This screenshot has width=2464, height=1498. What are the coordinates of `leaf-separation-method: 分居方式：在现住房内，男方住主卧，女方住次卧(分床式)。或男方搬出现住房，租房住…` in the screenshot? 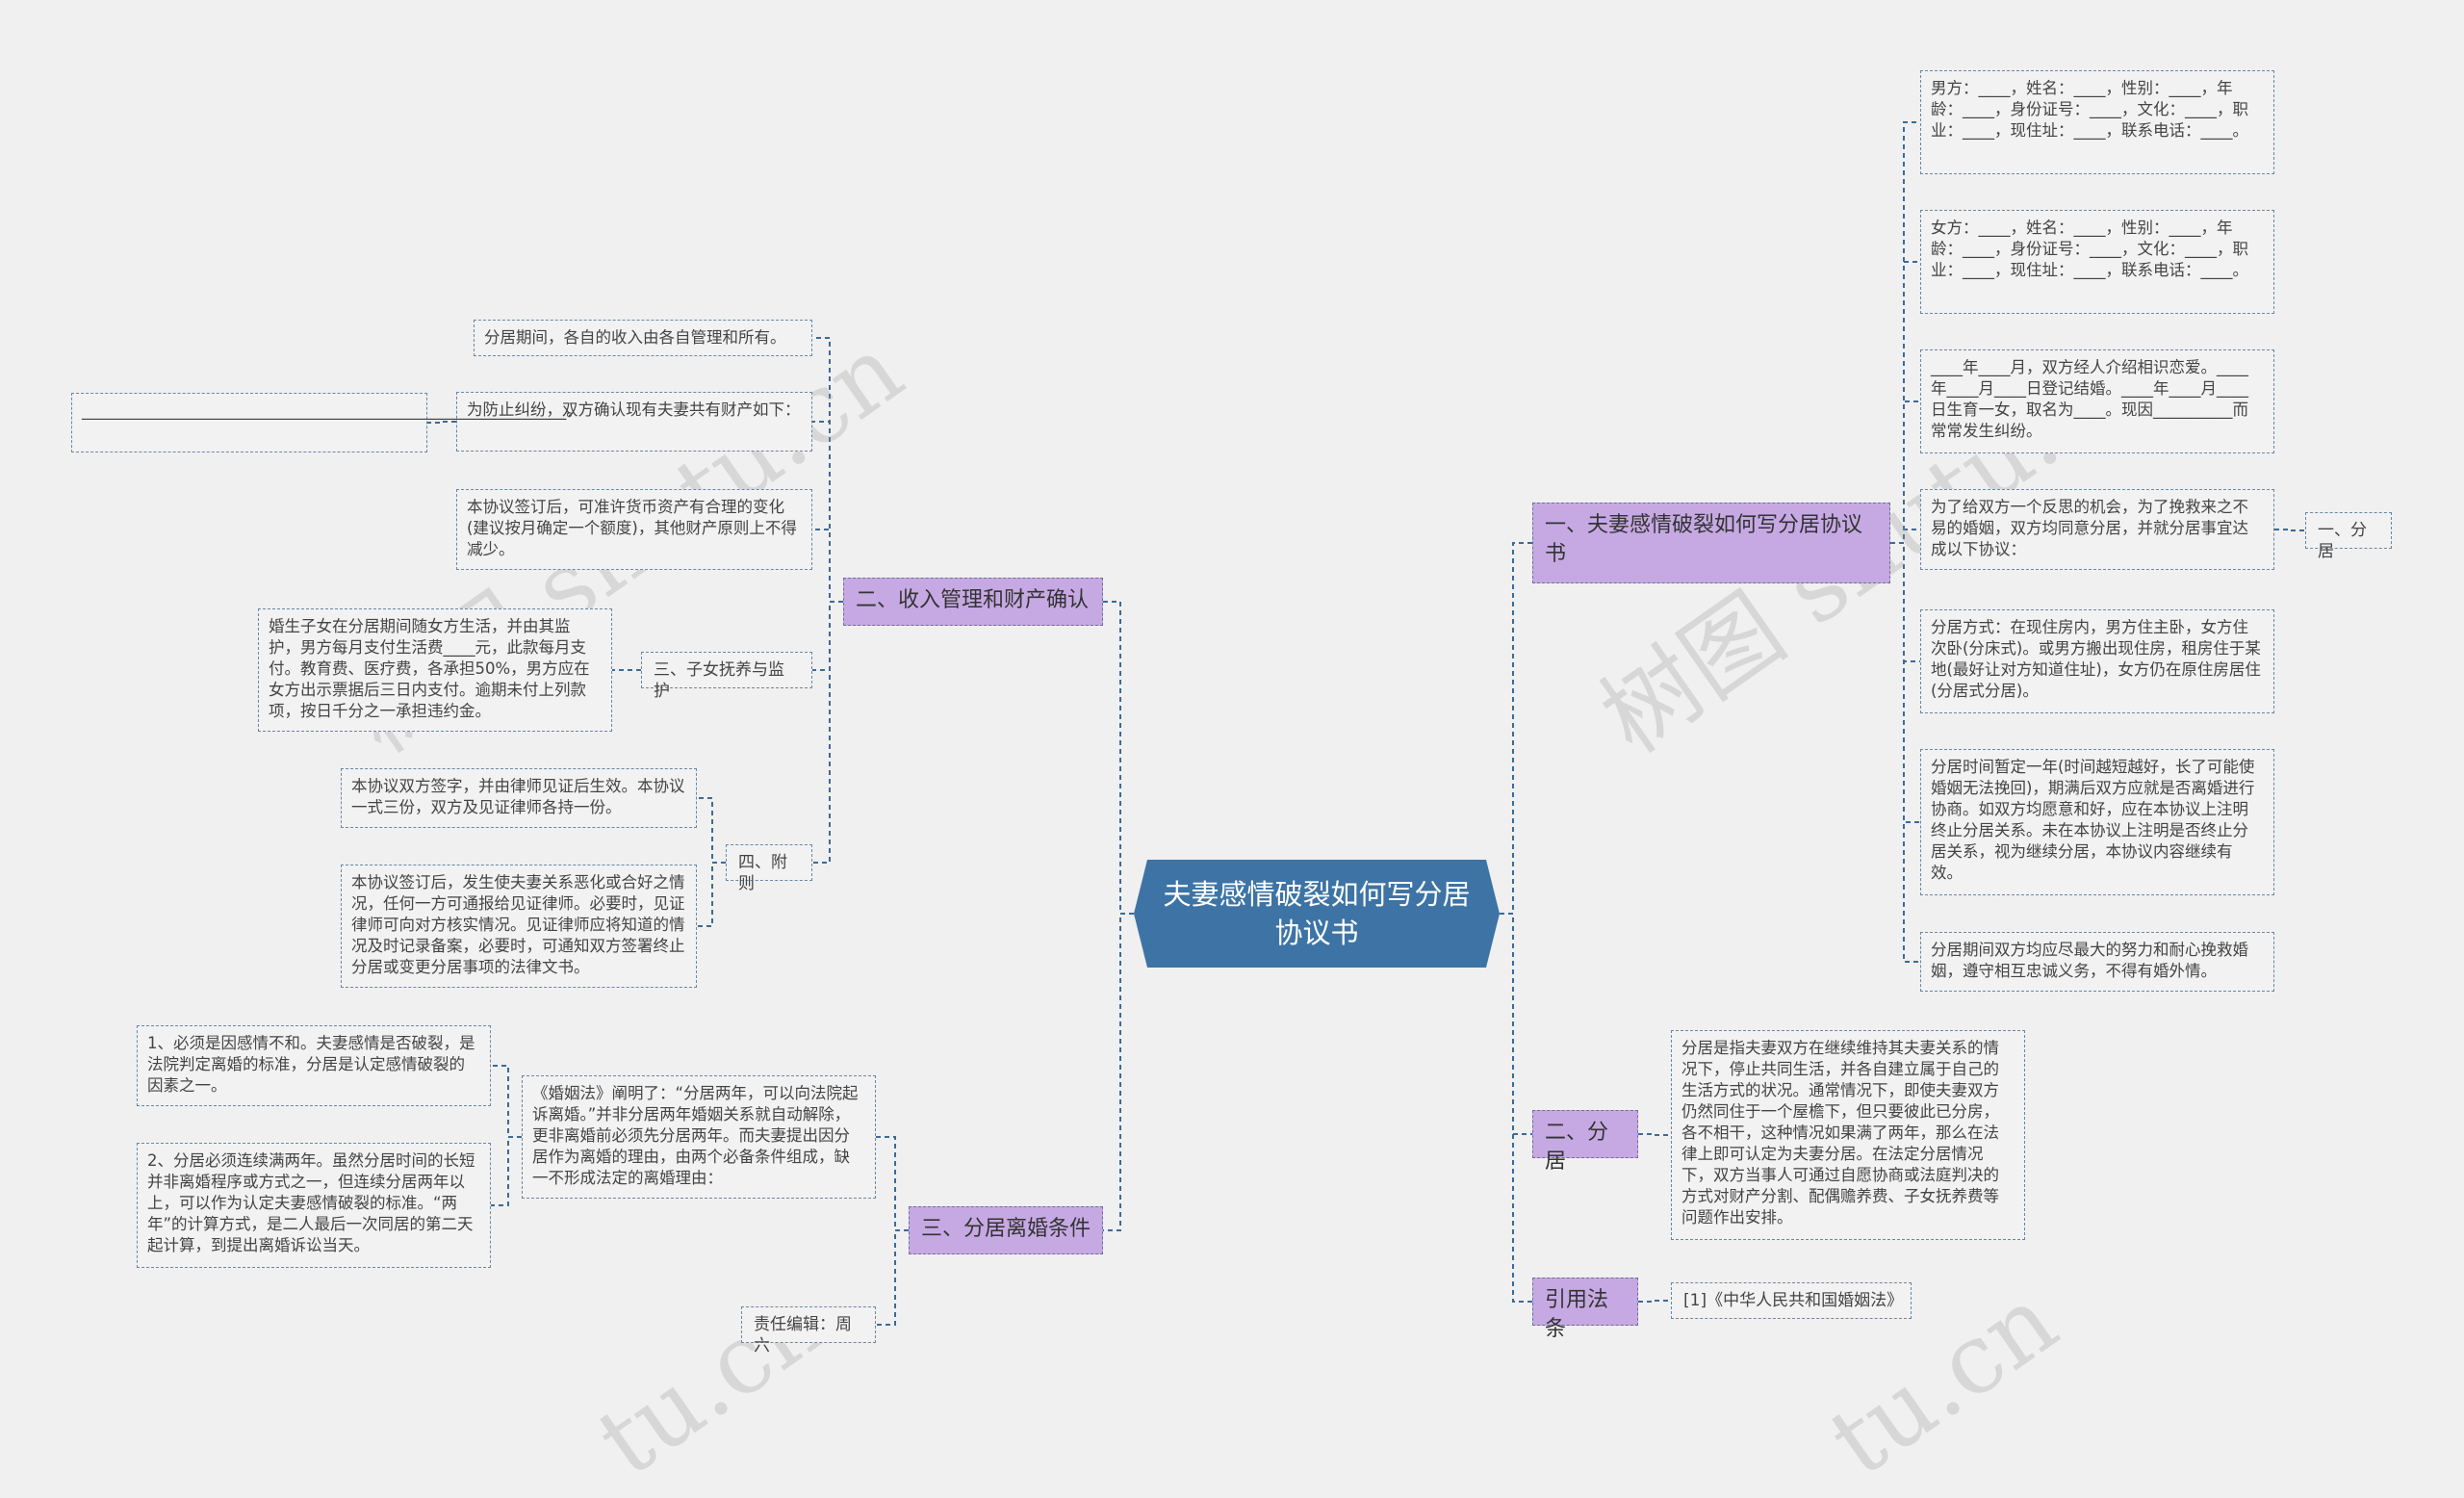 It's located at (2097, 661).